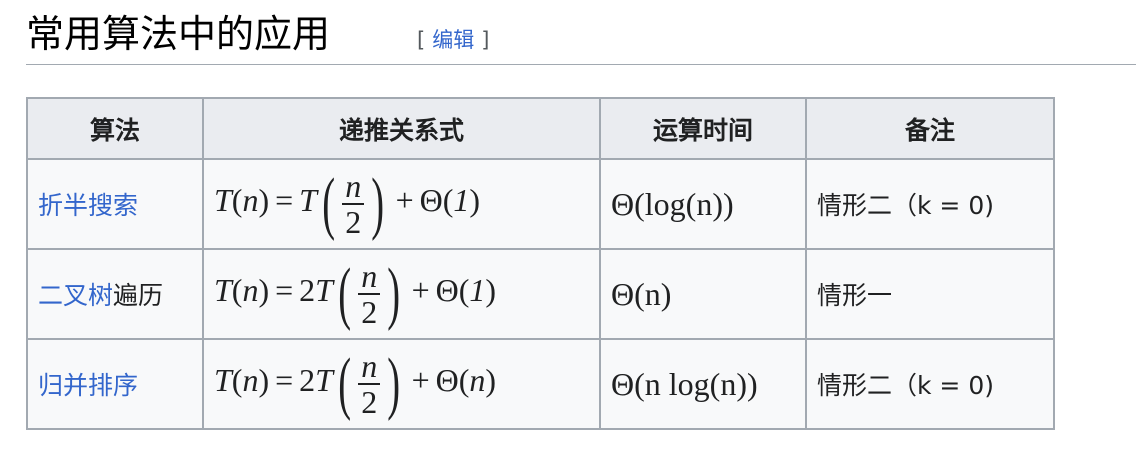 Image resolution: width=1136 pixels, height=460 pixels. I want to click on runtime-cell: Θ(log(n)), so click(703, 204).